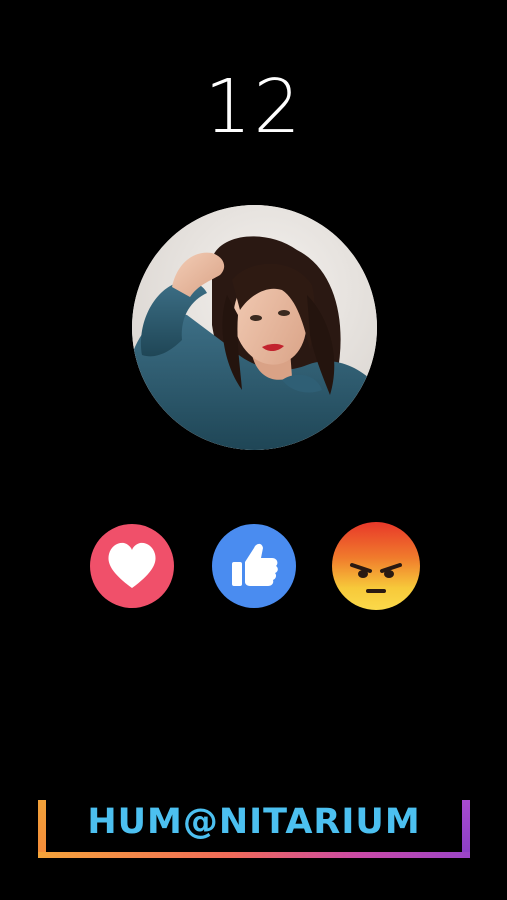 The width and height of the screenshot is (507, 900). What do you see at coordinates (254, 855) in the screenshot?
I see `logo-frame-bottom` at bounding box center [254, 855].